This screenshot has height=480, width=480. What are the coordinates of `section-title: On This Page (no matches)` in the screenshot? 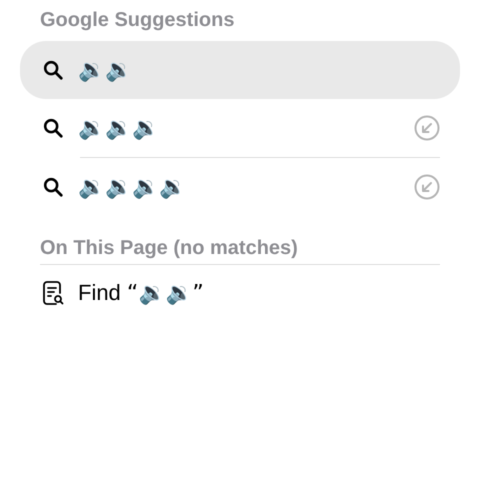 It's located at (169, 248).